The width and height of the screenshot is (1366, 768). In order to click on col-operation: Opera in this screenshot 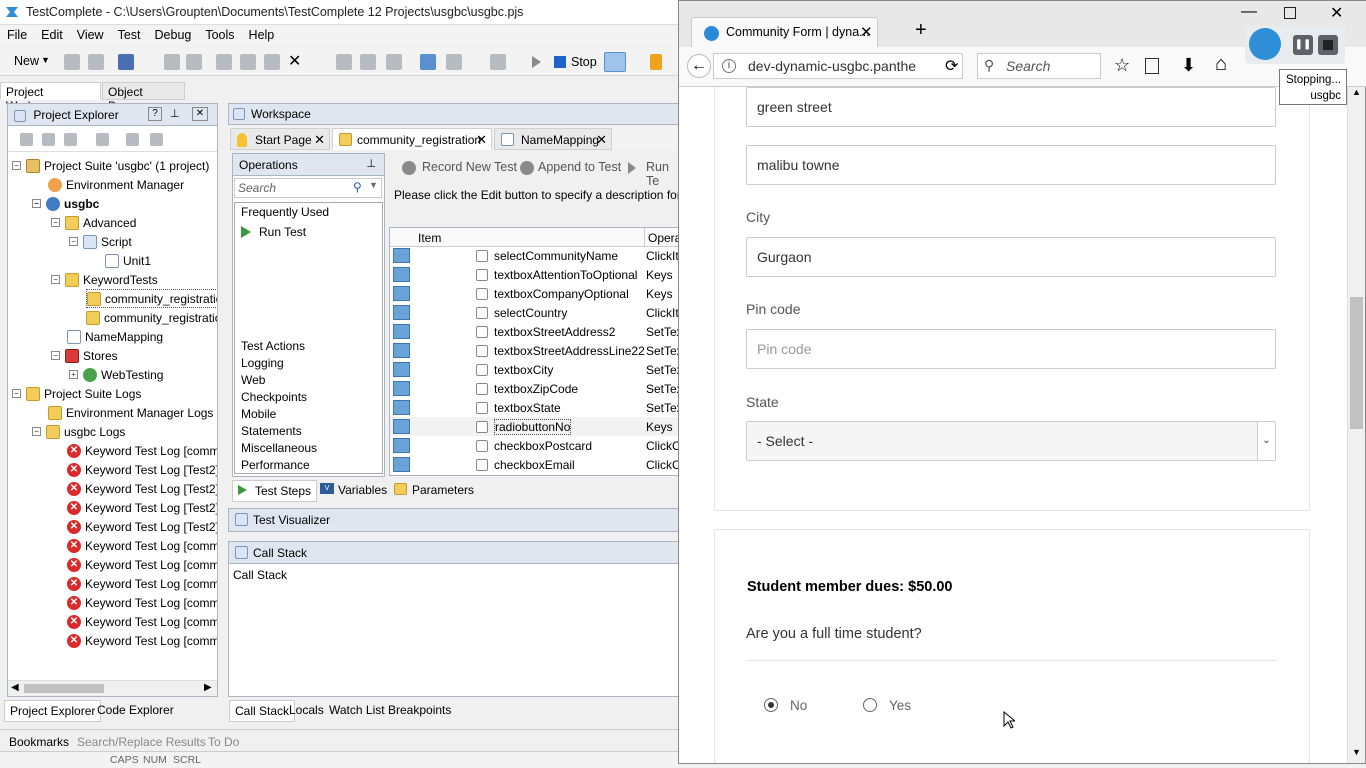, I will do `click(662, 237)`.